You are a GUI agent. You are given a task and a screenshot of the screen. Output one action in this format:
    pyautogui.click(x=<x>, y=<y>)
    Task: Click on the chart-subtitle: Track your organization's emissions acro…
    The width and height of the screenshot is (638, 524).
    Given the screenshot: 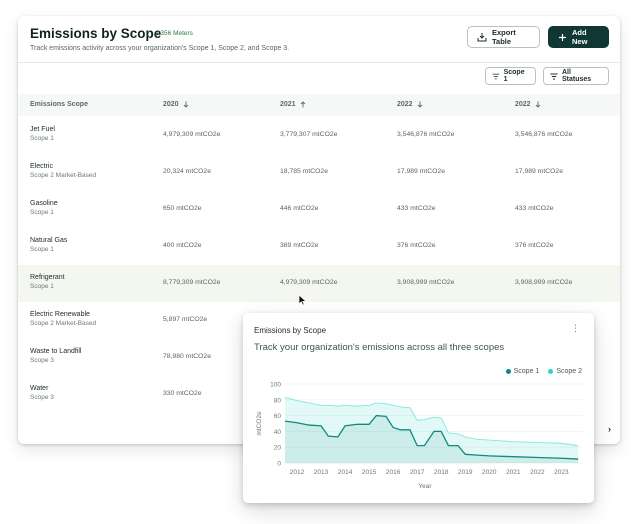 What is the action you would take?
    pyautogui.click(x=379, y=347)
    